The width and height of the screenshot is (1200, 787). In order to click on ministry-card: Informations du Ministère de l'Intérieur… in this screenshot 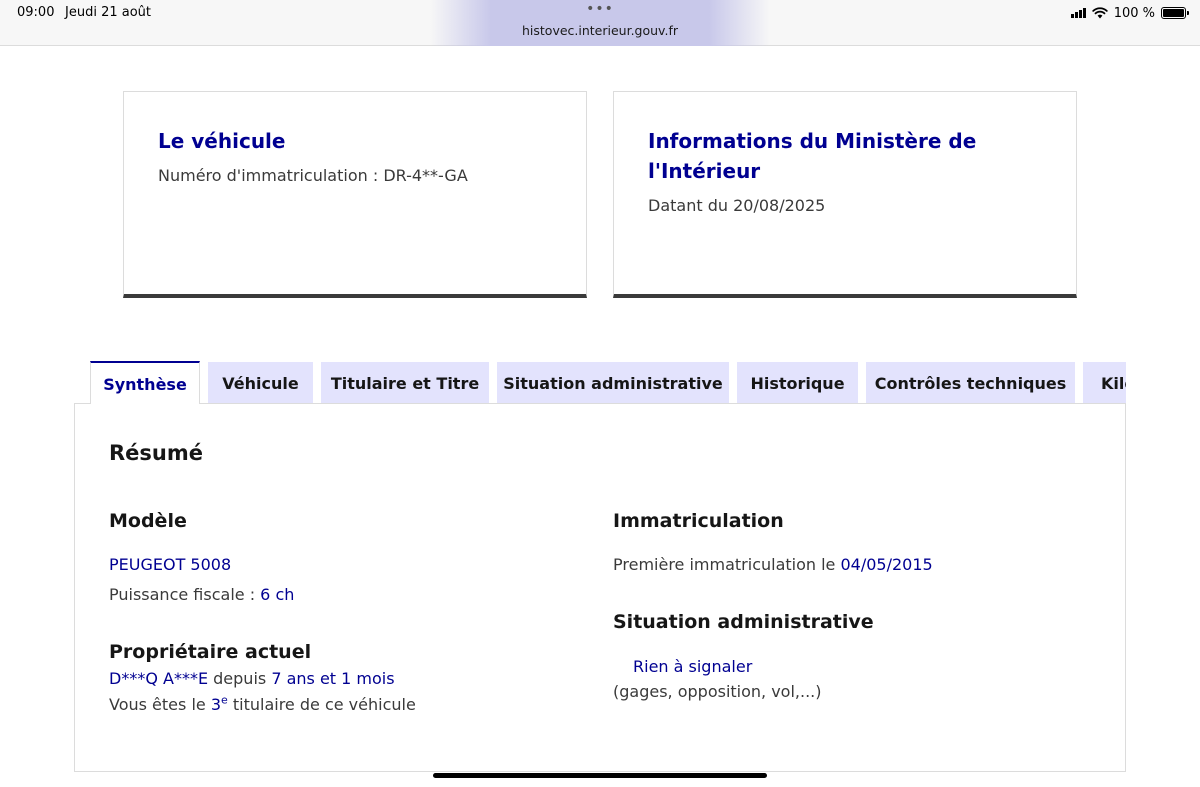, I will do `click(845, 194)`.